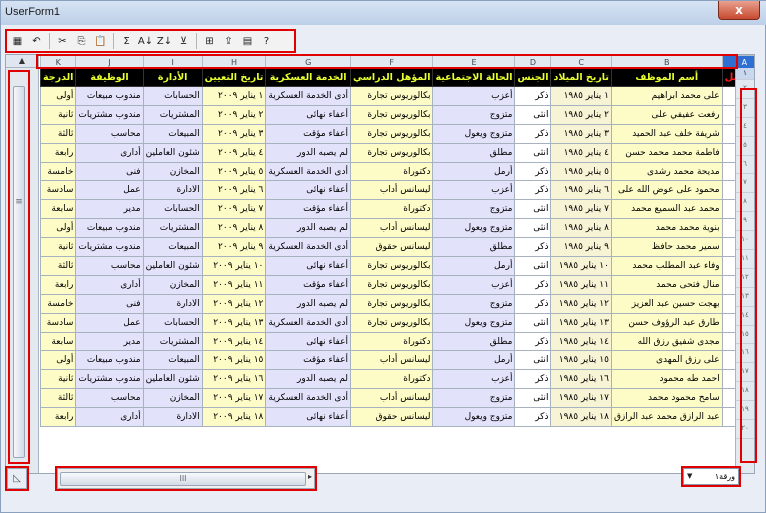  I want to click on export-icon: ⇪, so click(228, 41).